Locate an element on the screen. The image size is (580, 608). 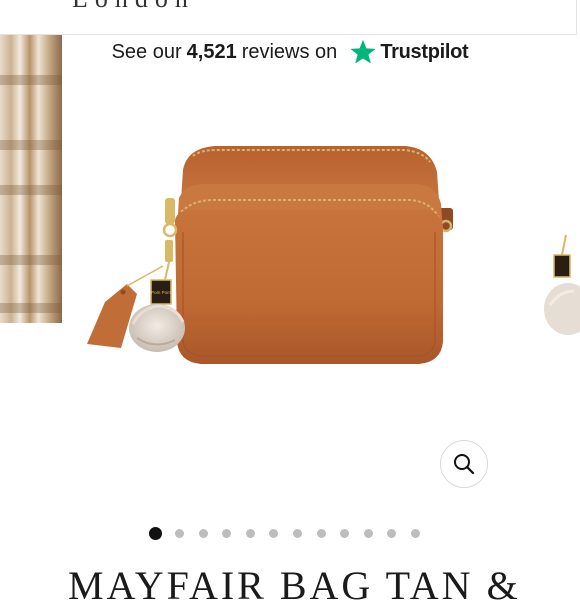
site-header: London is located at coordinates (288, 17).